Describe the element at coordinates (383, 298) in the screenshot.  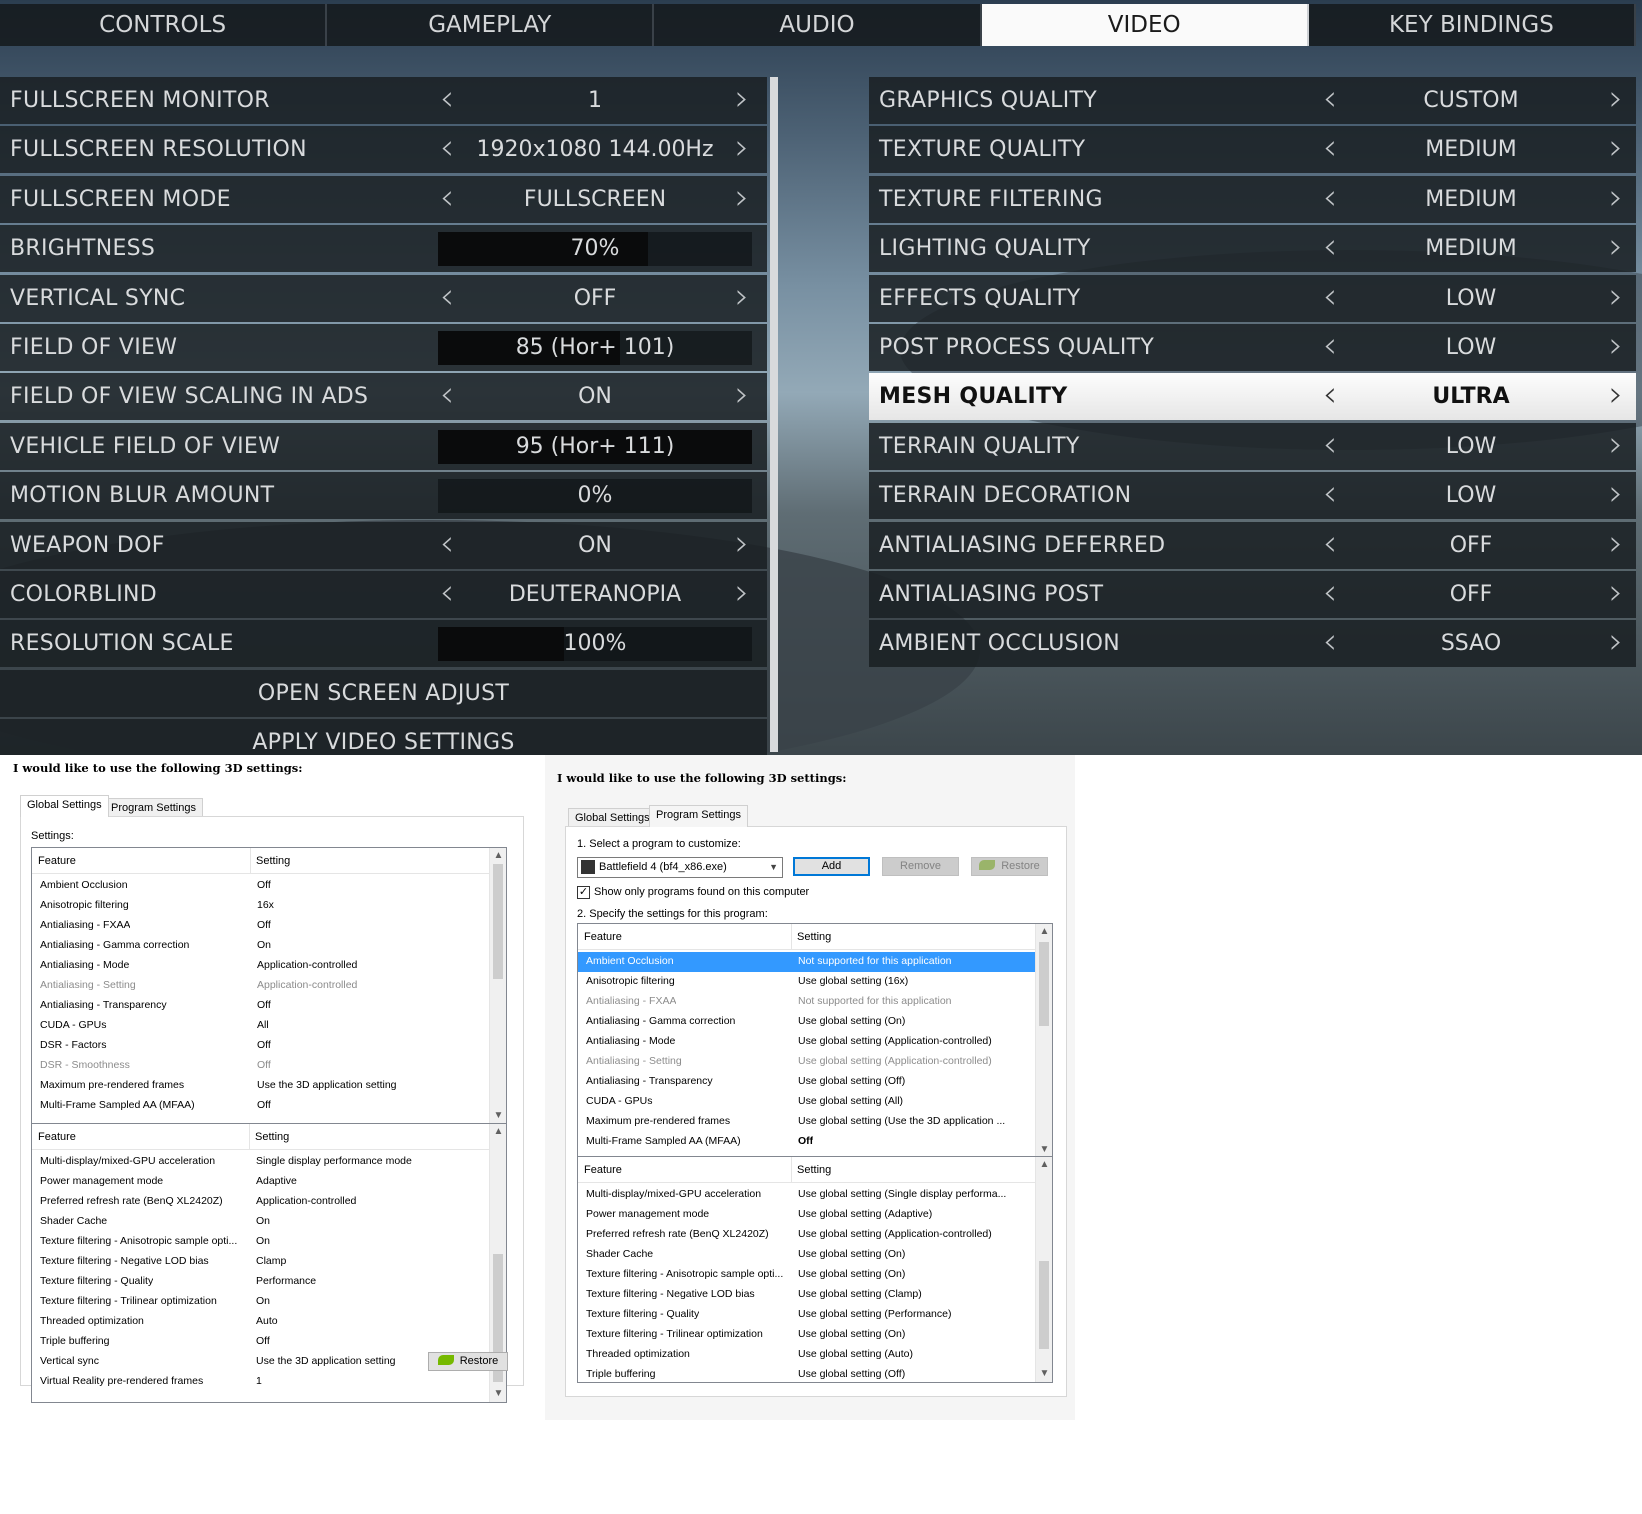
I see `setting-row-vertical-sync: VERTICAL SYNC ‹ OFF ›` at that location.